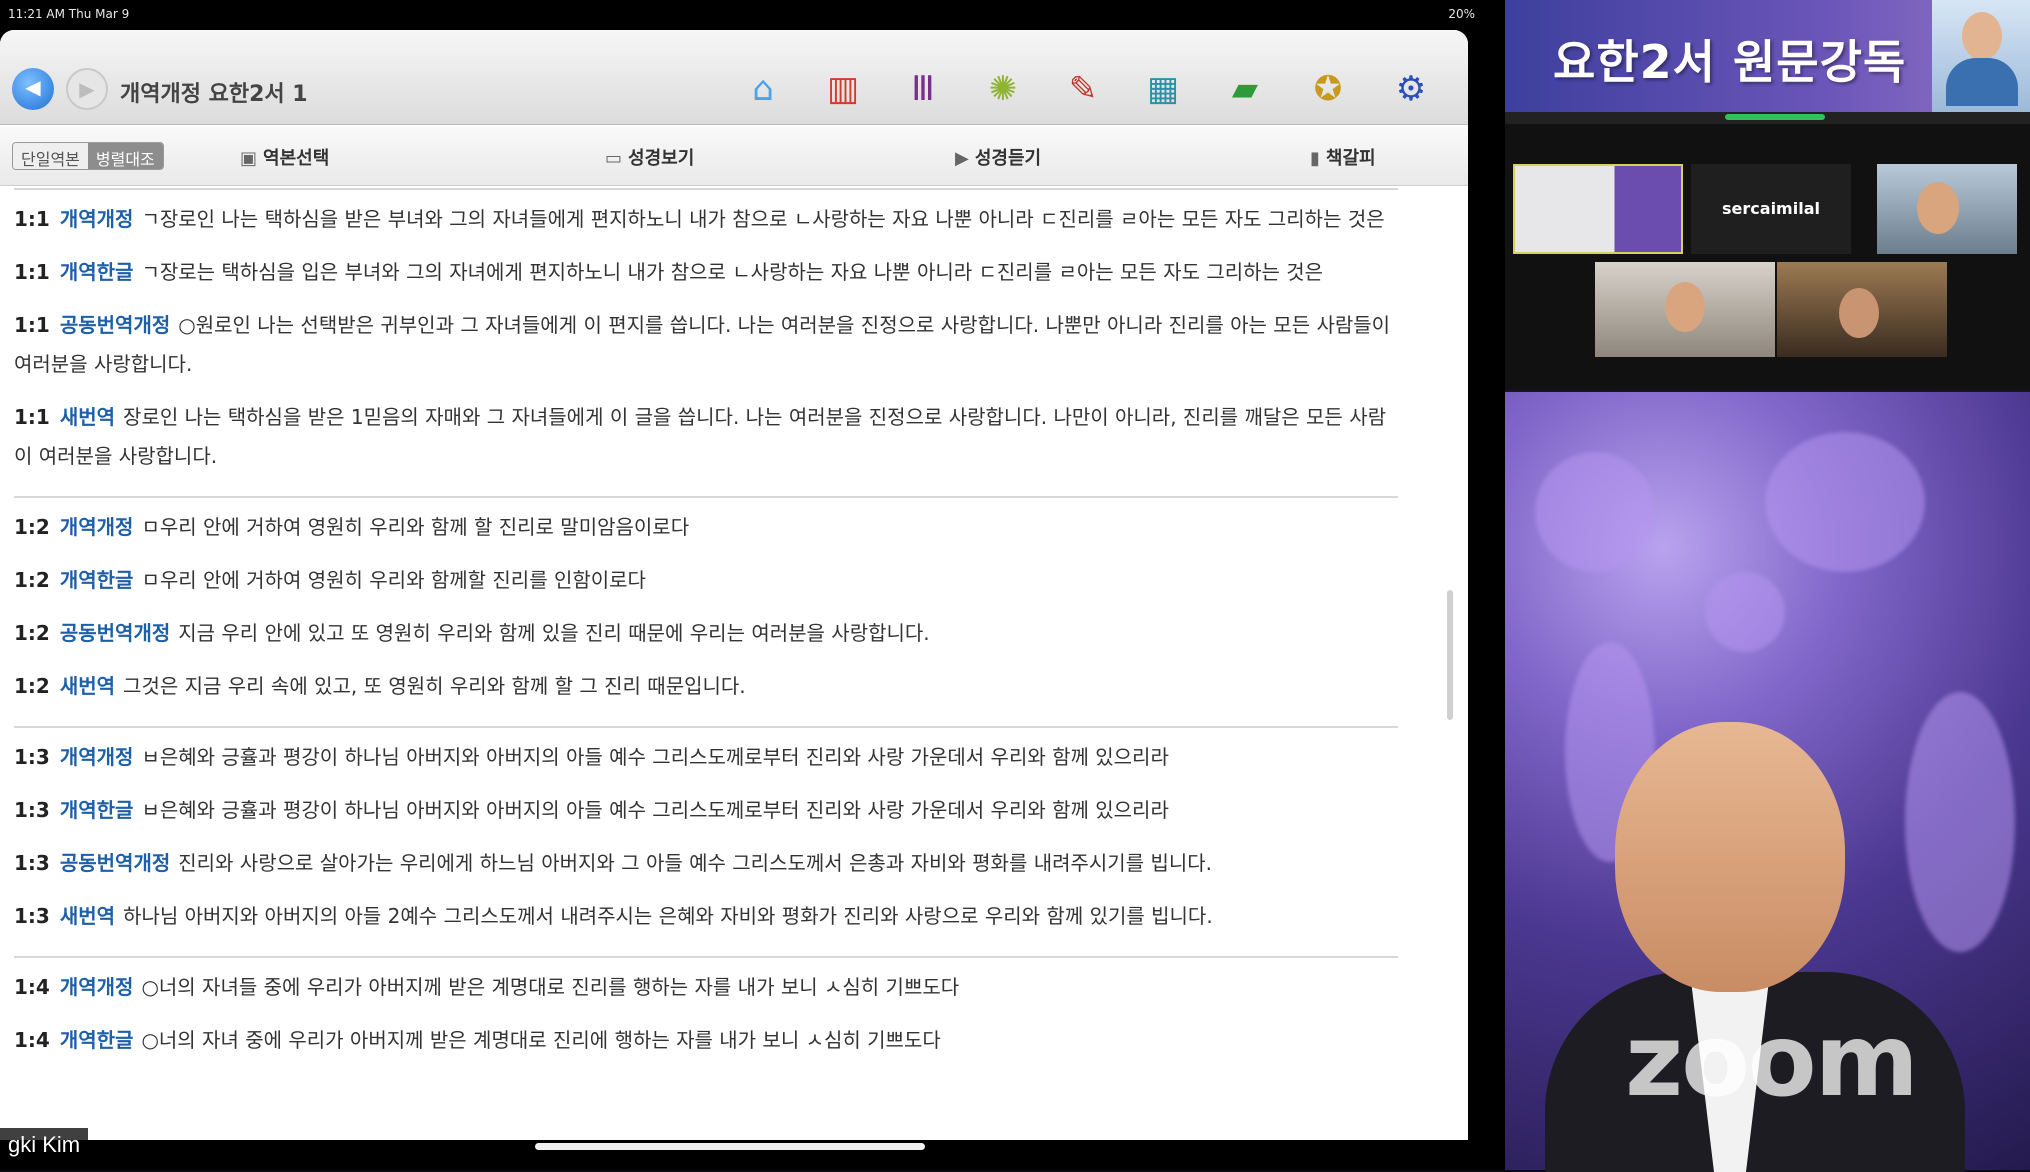  Describe the element at coordinates (1245, 89) in the screenshot. I see `notebook-icon: ▰` at that location.